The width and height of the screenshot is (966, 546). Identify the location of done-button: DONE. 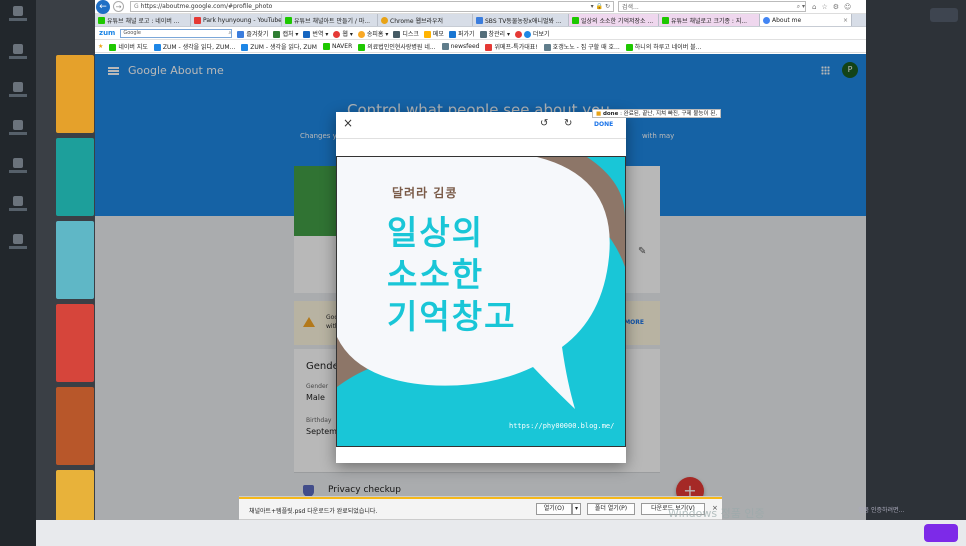
(603, 124).